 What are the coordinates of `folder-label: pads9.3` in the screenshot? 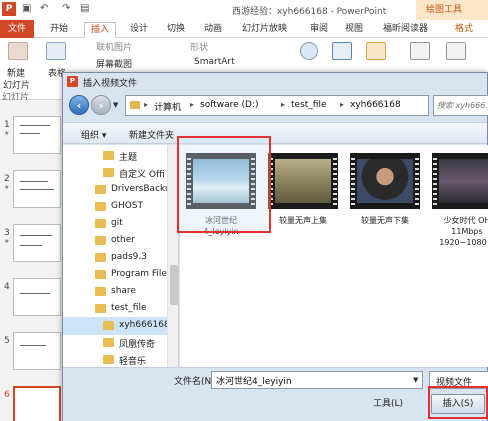 It's located at (129, 257).